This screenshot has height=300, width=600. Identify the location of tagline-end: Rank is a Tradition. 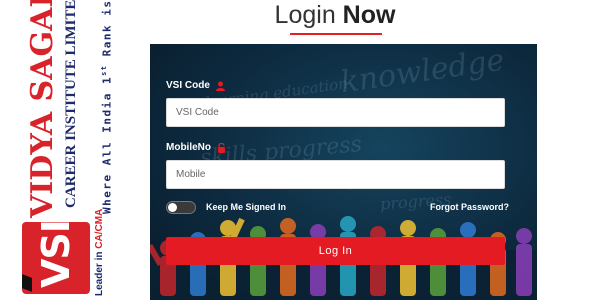
(107, 32).